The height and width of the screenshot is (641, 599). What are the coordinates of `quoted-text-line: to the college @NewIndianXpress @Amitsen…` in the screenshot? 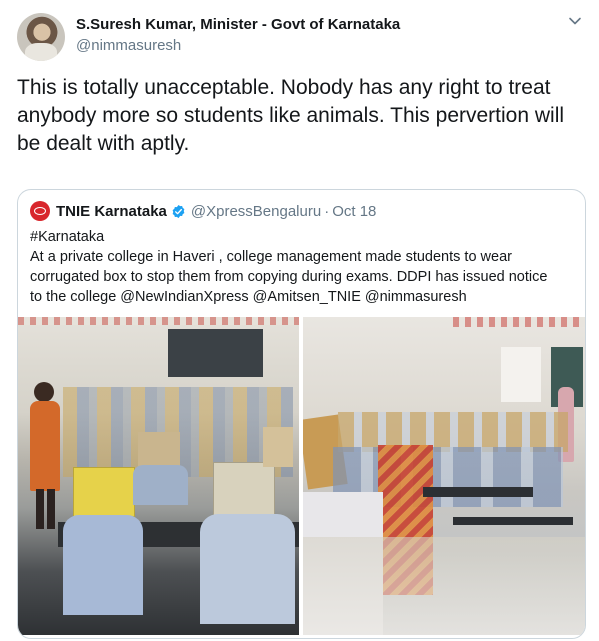 It's located at (248, 297).